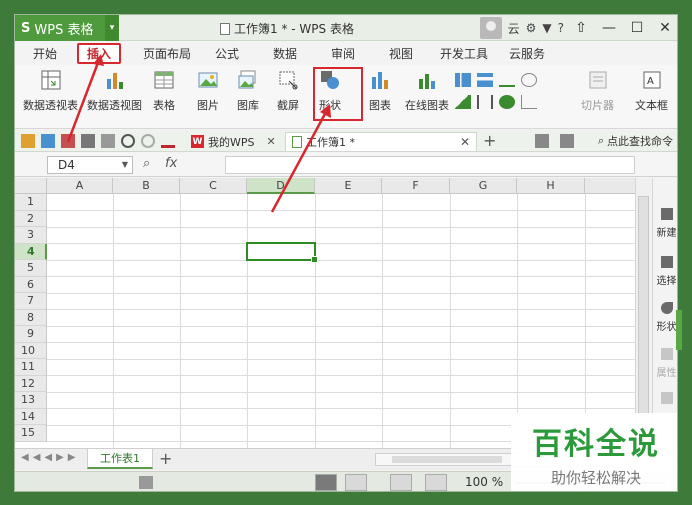 Image resolution: width=692 pixels, height=505 pixels. Describe the element at coordinates (198, 133) in the screenshot. I see `annotation-arrows` at that location.